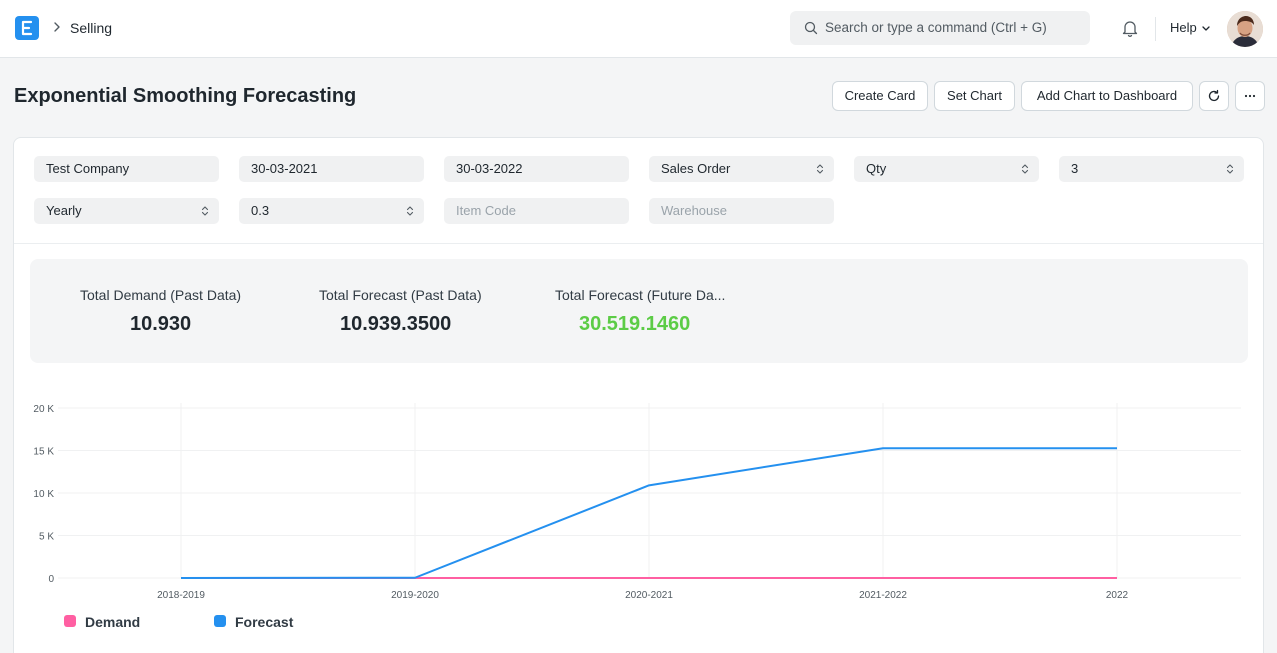 This screenshot has height=653, width=1277. What do you see at coordinates (64, 210) in the screenshot?
I see `periodicity-value: Yearly` at bounding box center [64, 210].